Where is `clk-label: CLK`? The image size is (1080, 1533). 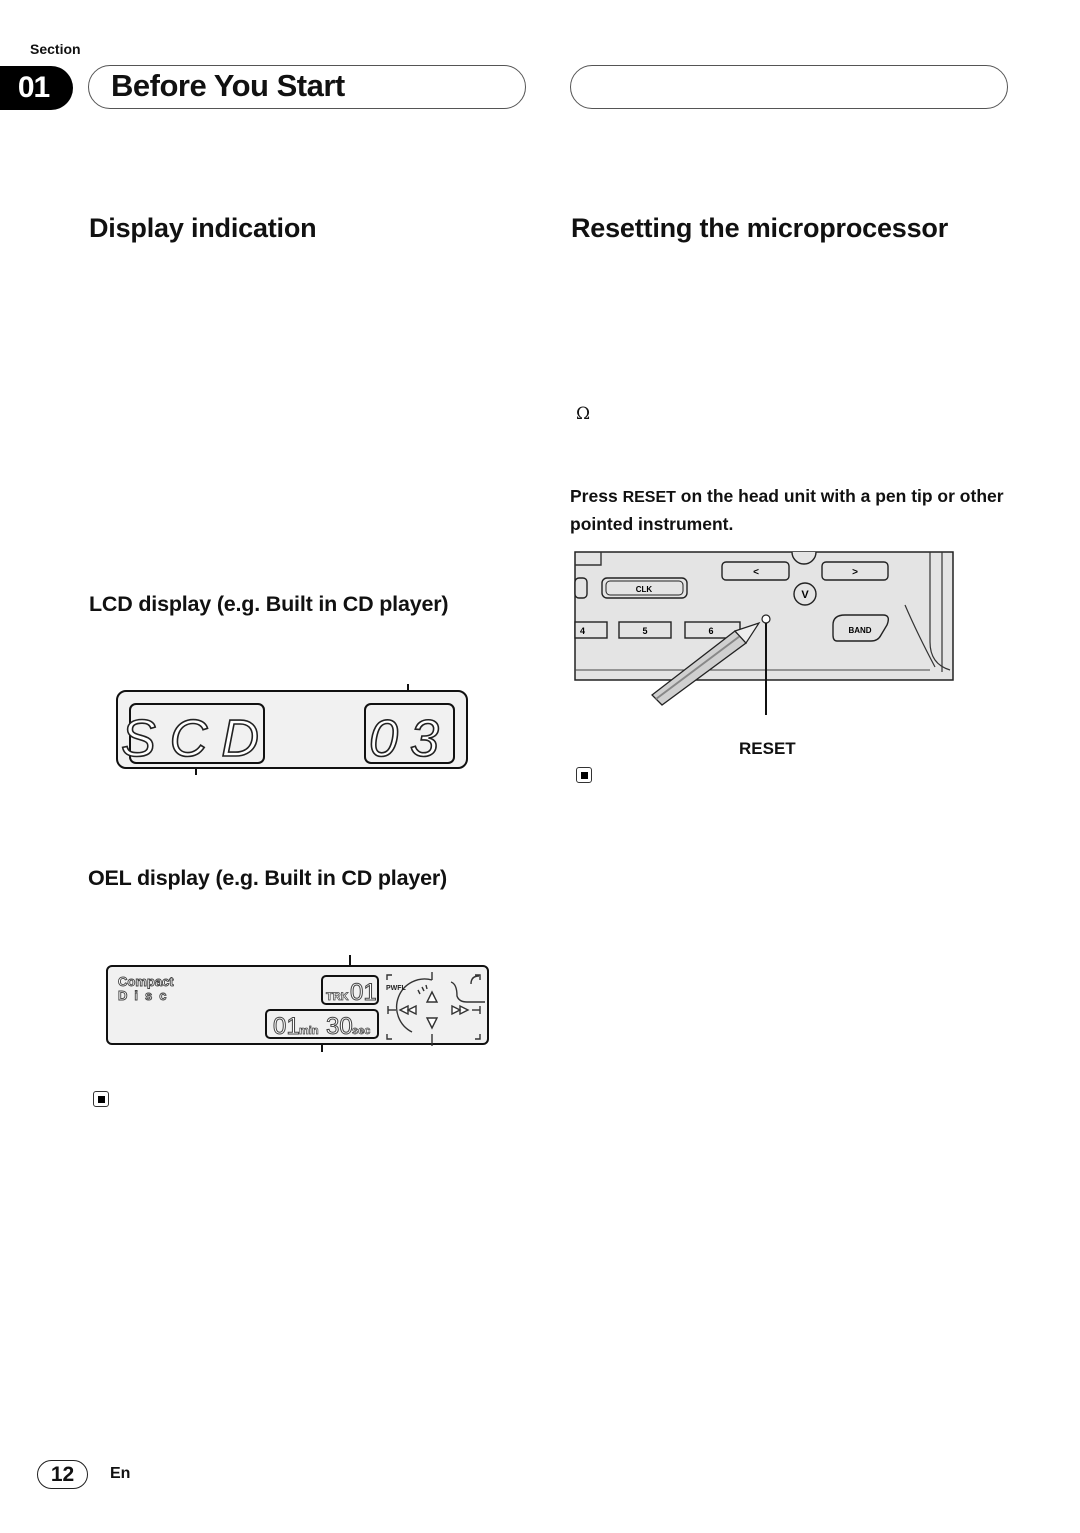 clk-label: CLK is located at coordinates (644, 589).